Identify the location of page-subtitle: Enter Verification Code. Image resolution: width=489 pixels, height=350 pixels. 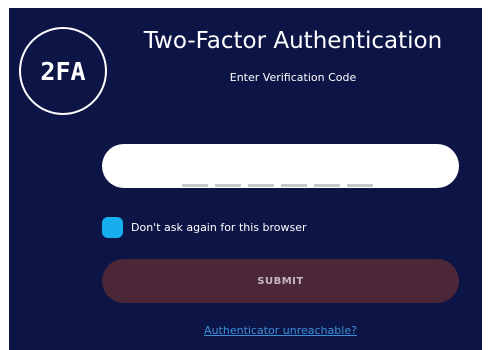
(293, 77).